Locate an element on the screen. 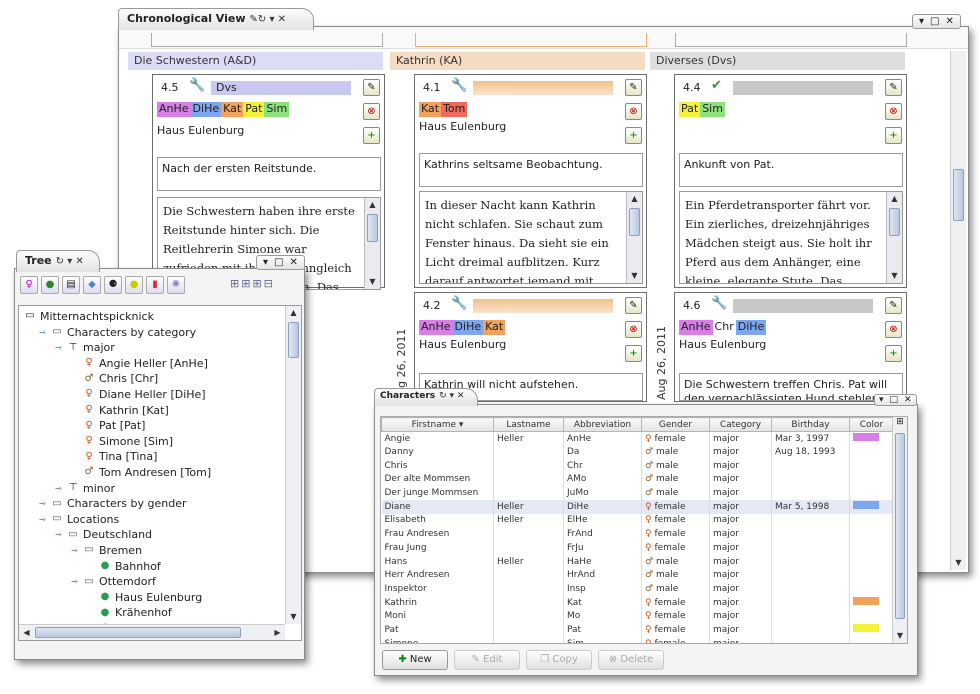  characters-icon: ♀ is located at coordinates (29, 285).